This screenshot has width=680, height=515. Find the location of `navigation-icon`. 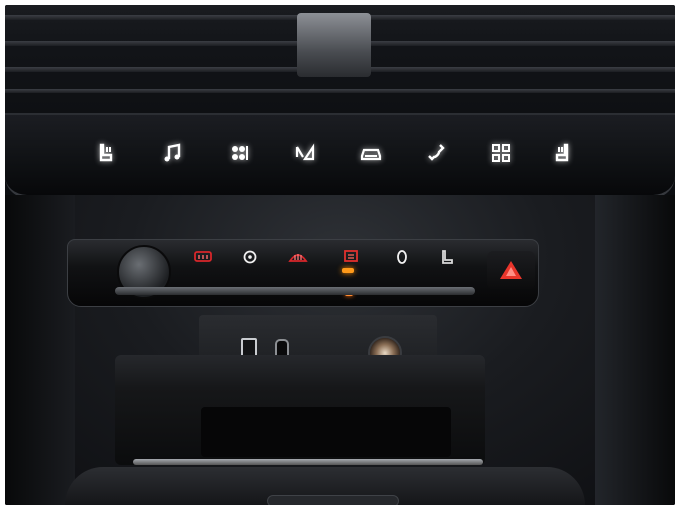

navigation-icon is located at coordinates (305, 152).